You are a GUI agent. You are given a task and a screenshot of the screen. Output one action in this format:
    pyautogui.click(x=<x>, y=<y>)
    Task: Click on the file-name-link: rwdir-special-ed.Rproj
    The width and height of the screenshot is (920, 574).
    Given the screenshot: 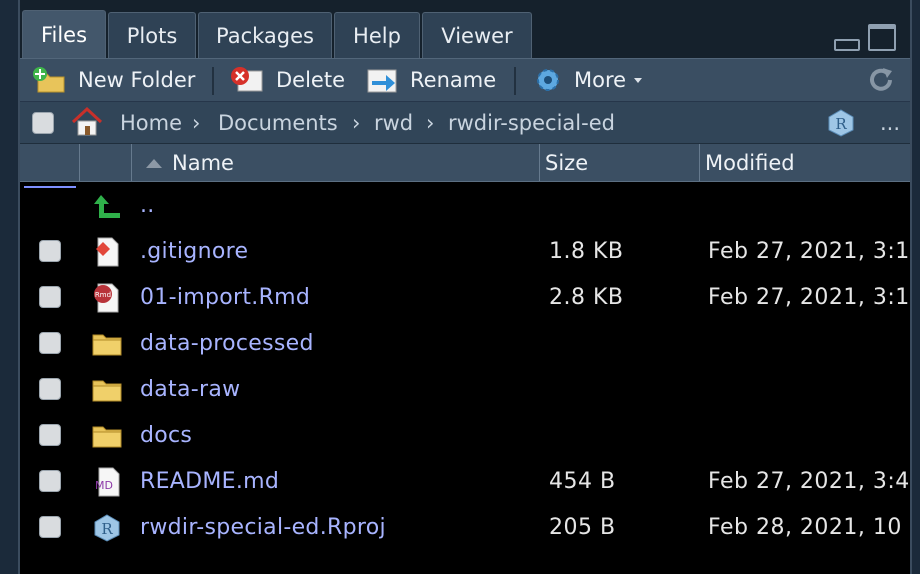 What is the action you would take?
    pyautogui.click(x=263, y=527)
    